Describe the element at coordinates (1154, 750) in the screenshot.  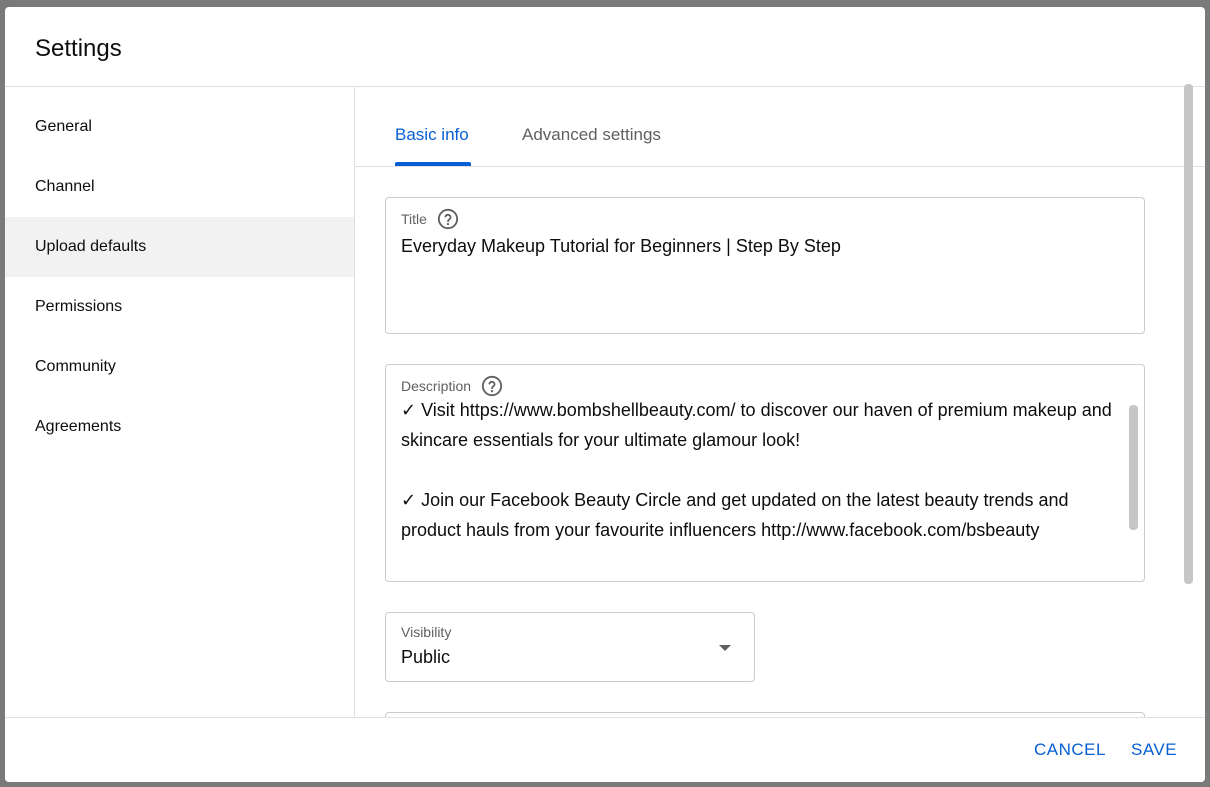
I see `save-button: SAVE` at that location.